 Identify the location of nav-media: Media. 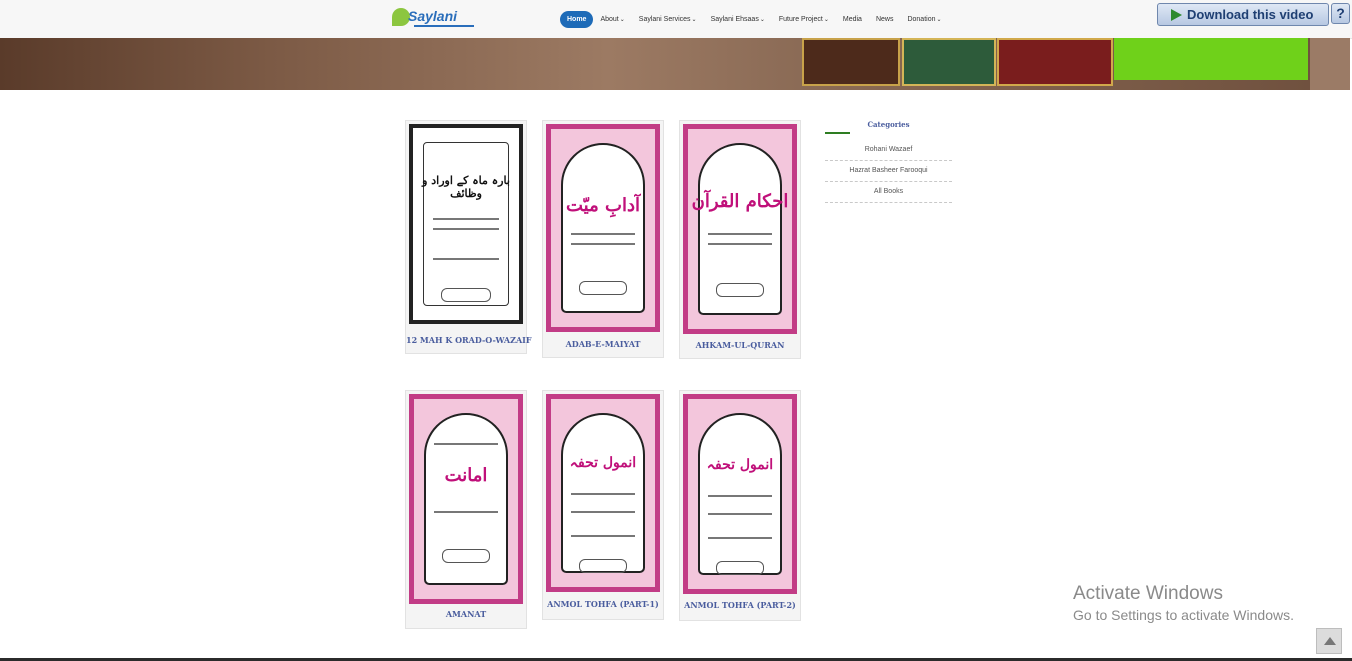
(852, 19).